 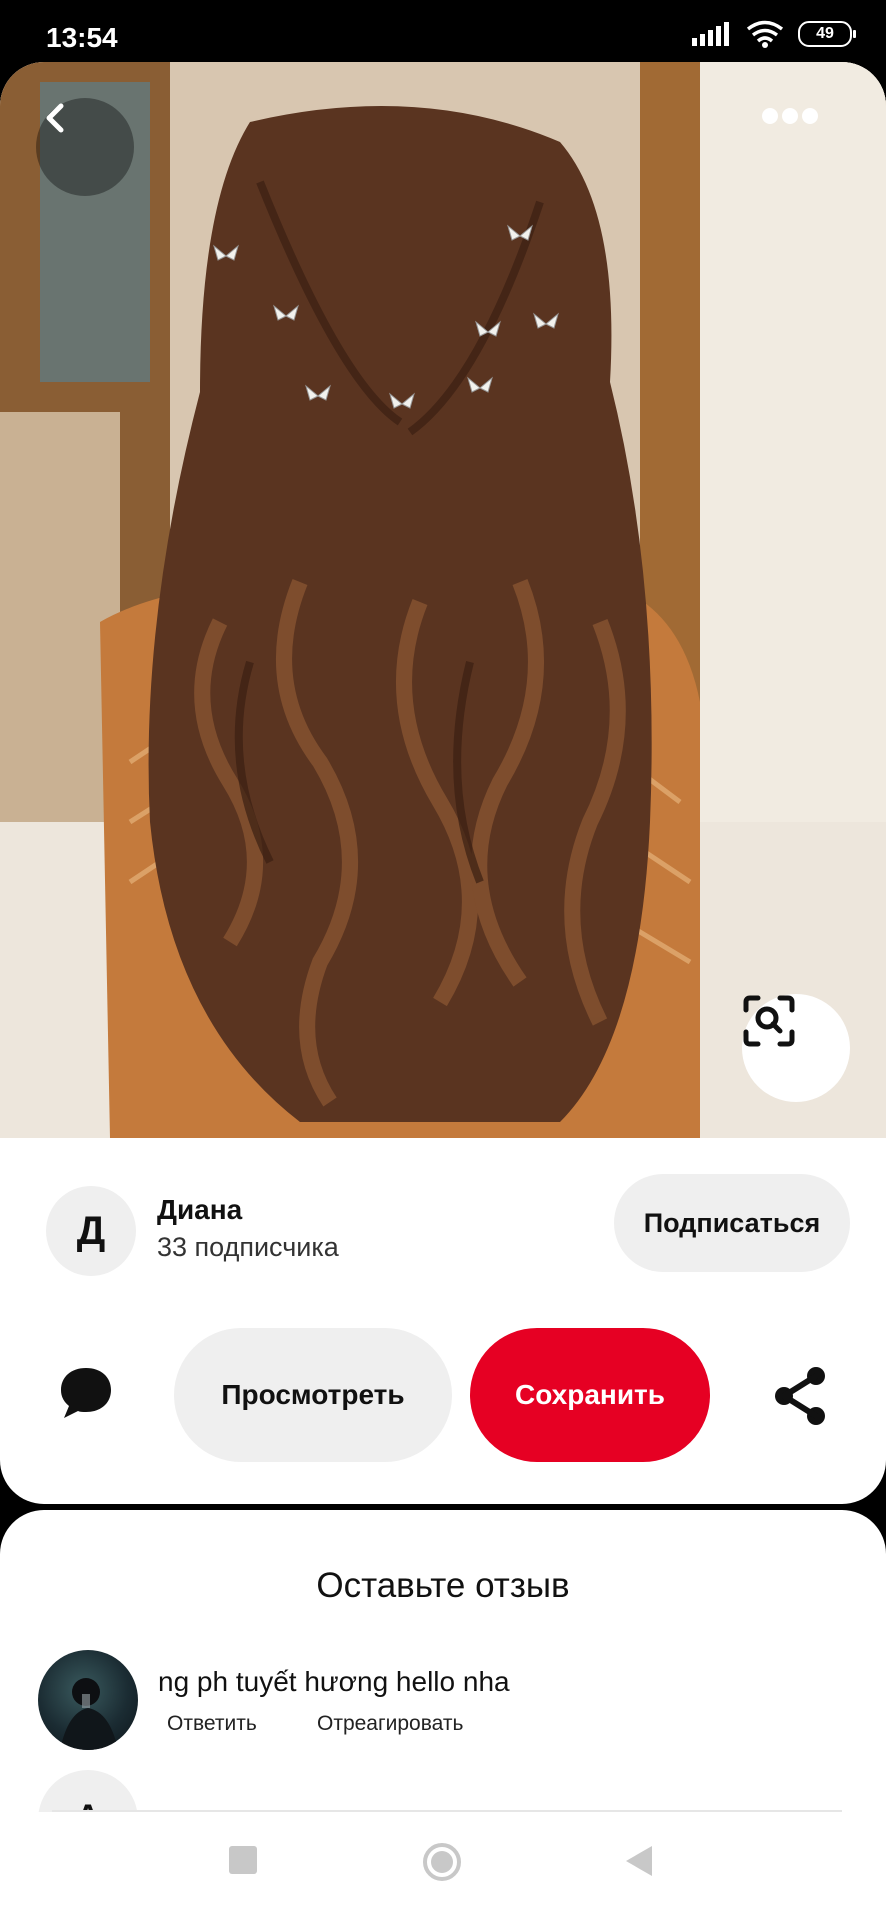 I want to click on subscribe-button: Подписаться, so click(x=732, y=1223).